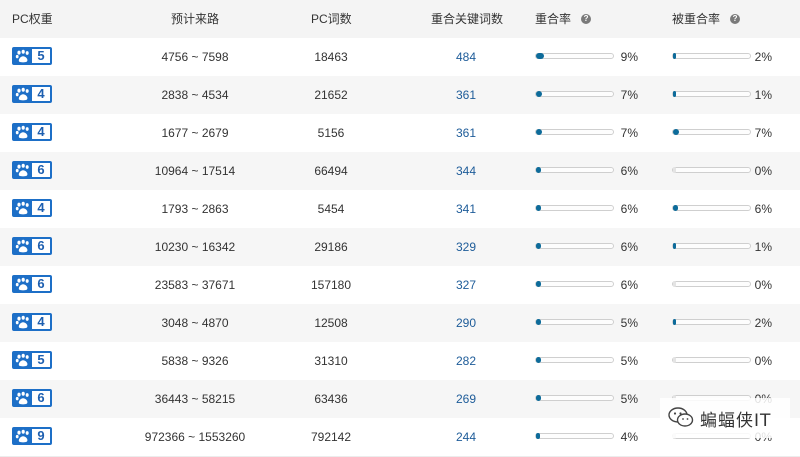 This screenshot has height=457, width=800. What do you see at coordinates (32, 19) in the screenshot?
I see `header-weight: PC权重` at bounding box center [32, 19].